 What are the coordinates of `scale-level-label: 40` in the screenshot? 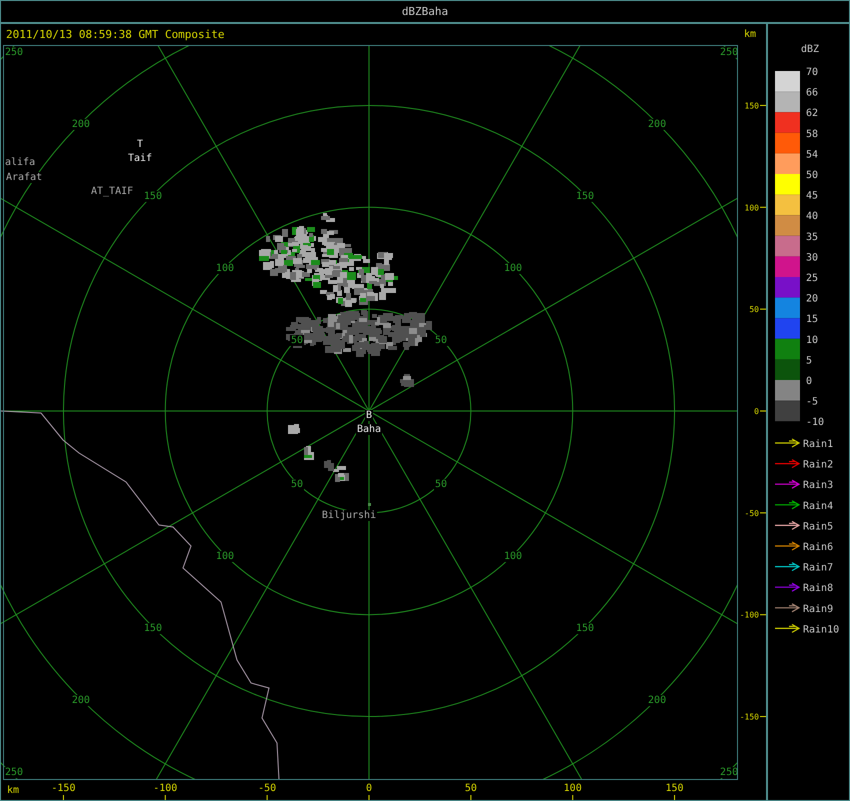 It's located at (812, 216).